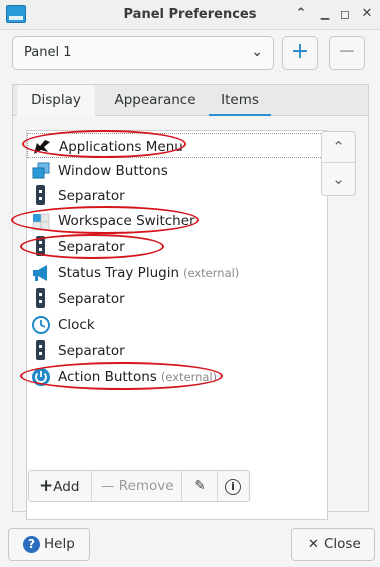 The image size is (380, 567). I want to click on plus-icon: +, so click(46, 486).